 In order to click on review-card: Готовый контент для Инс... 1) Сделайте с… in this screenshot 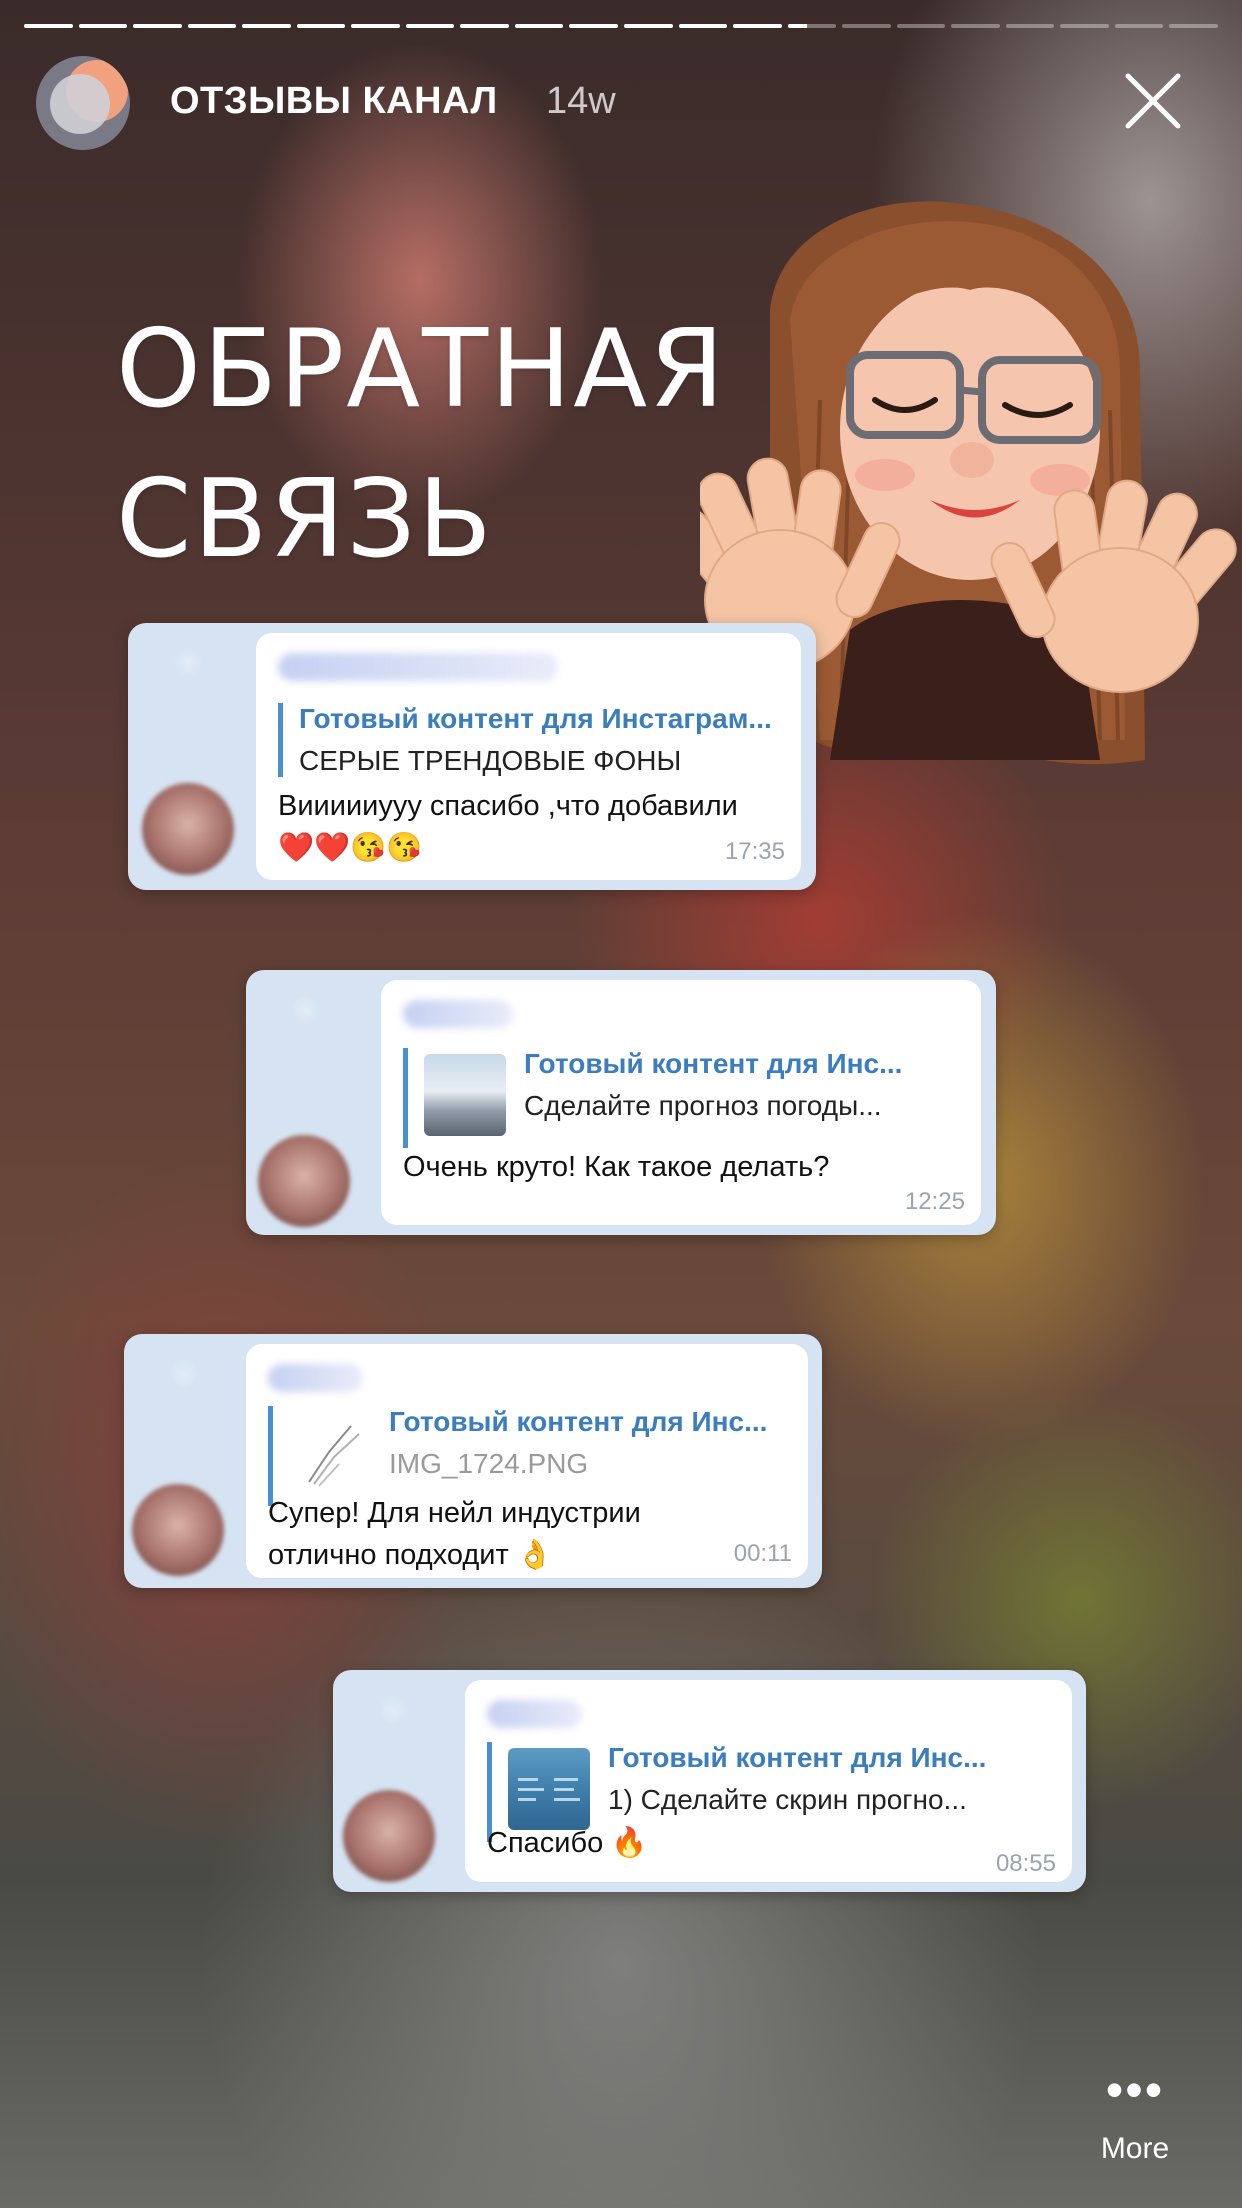, I will do `click(709, 1781)`.